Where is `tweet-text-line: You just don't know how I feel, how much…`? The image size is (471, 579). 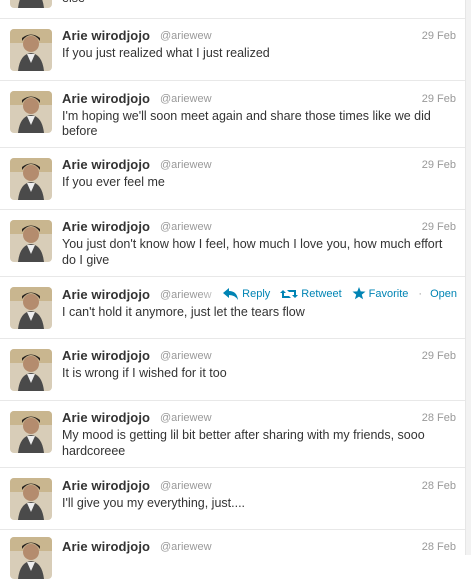
tweet-text-line: You just don't know how I feel, how much… is located at coordinates (252, 244).